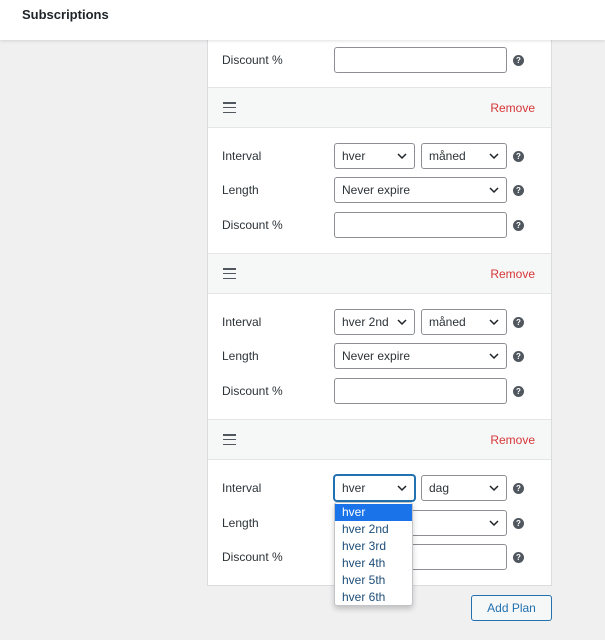 This screenshot has width=605, height=640. Describe the element at coordinates (511, 608) in the screenshot. I see `add-plan-button: Add Plan` at that location.